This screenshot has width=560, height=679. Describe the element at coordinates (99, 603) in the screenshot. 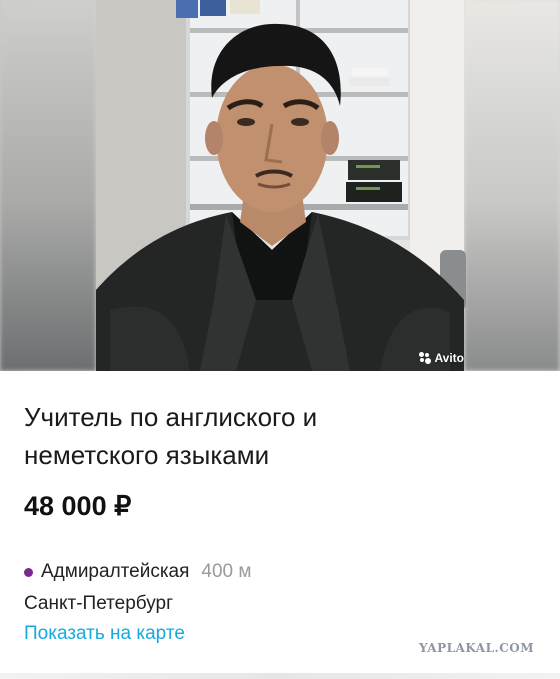

I see `city: Санкт-Петербург` at that location.